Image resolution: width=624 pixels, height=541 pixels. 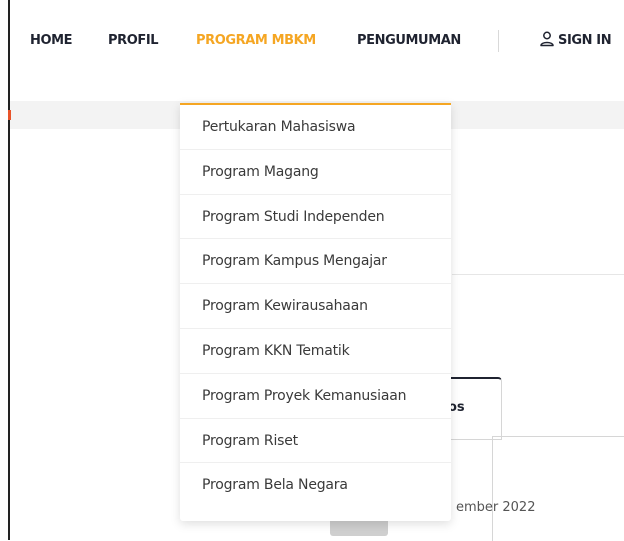 What do you see at coordinates (409, 40) in the screenshot?
I see `nav-pengumuman: PENGUMUMAN` at bounding box center [409, 40].